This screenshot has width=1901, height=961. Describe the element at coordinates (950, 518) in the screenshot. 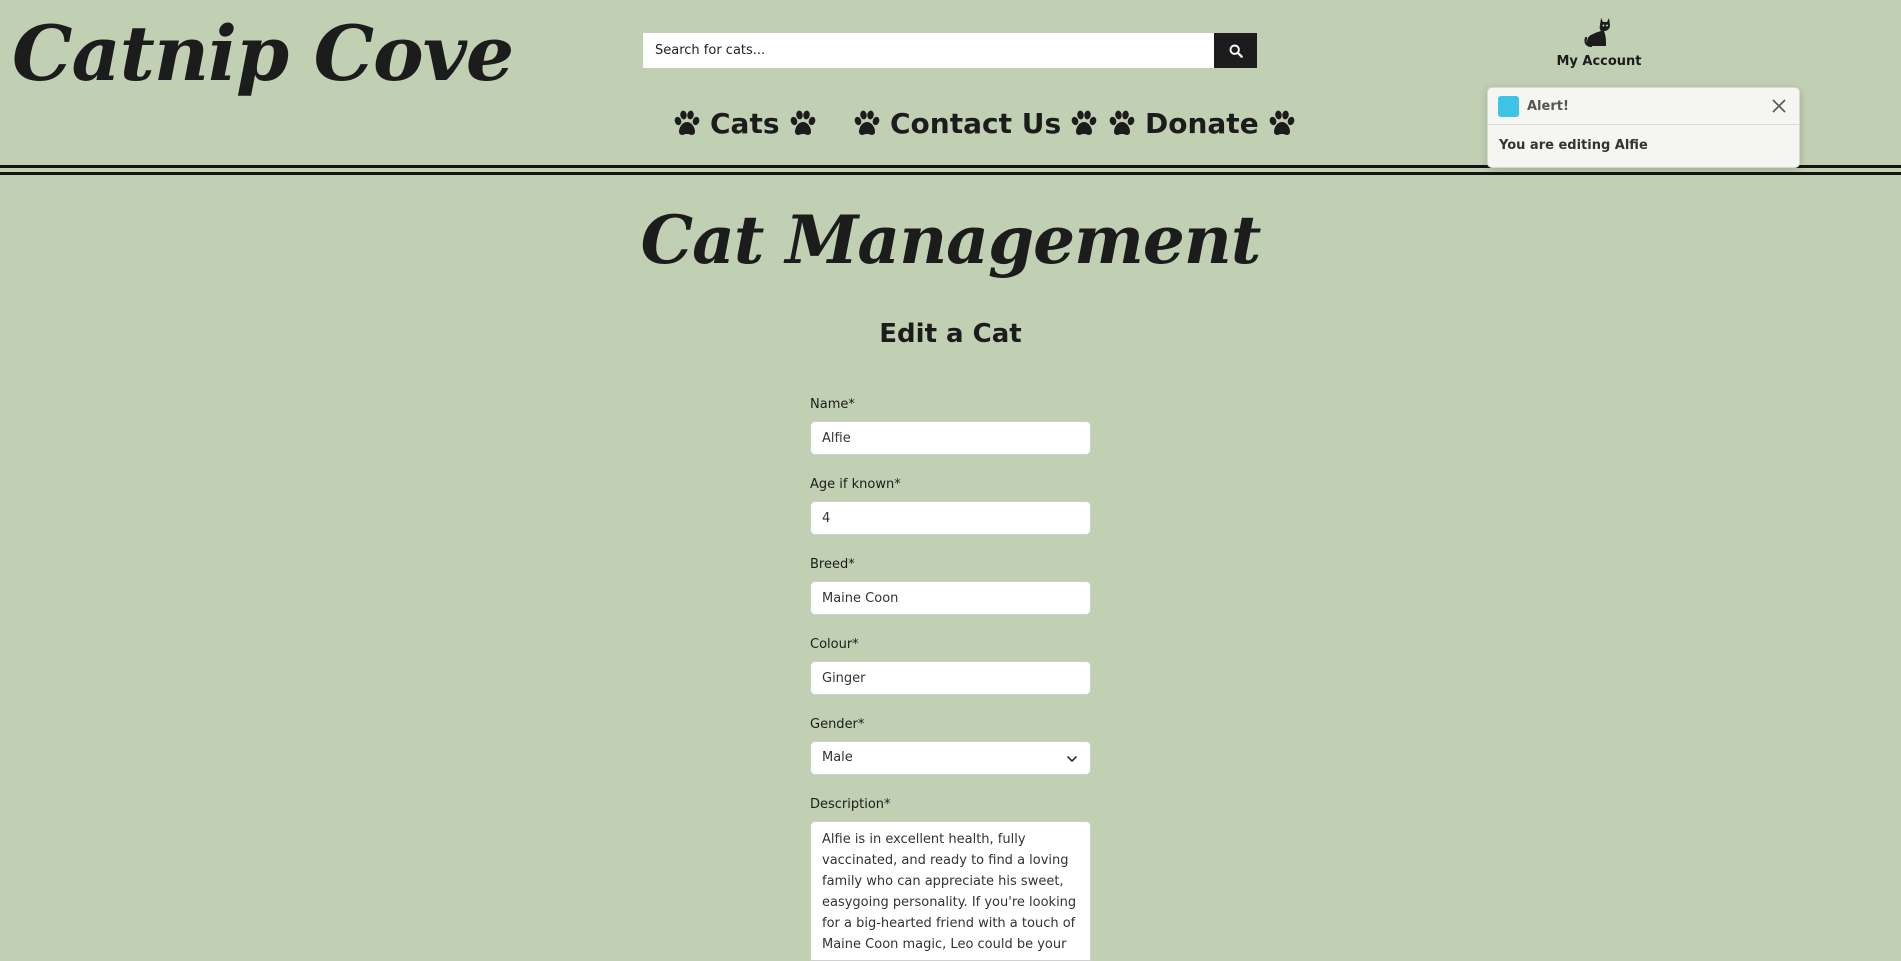

I see `age-field` at that location.